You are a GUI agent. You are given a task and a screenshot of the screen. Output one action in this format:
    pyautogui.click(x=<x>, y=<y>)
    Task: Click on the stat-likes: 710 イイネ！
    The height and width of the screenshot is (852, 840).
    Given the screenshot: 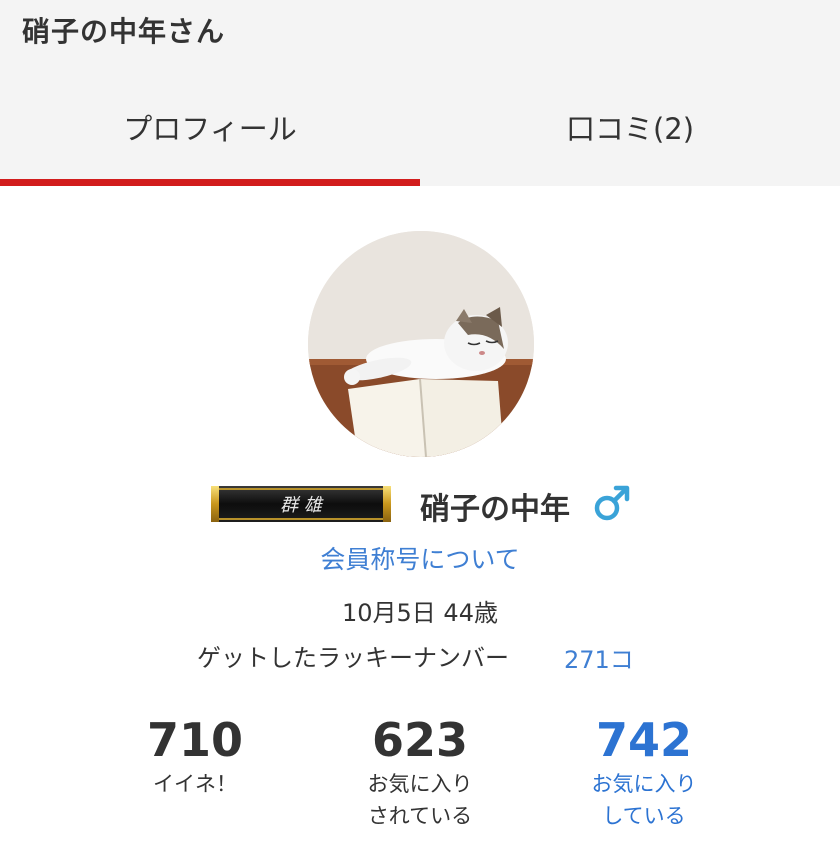 What is the action you would take?
    pyautogui.click(x=195, y=756)
    